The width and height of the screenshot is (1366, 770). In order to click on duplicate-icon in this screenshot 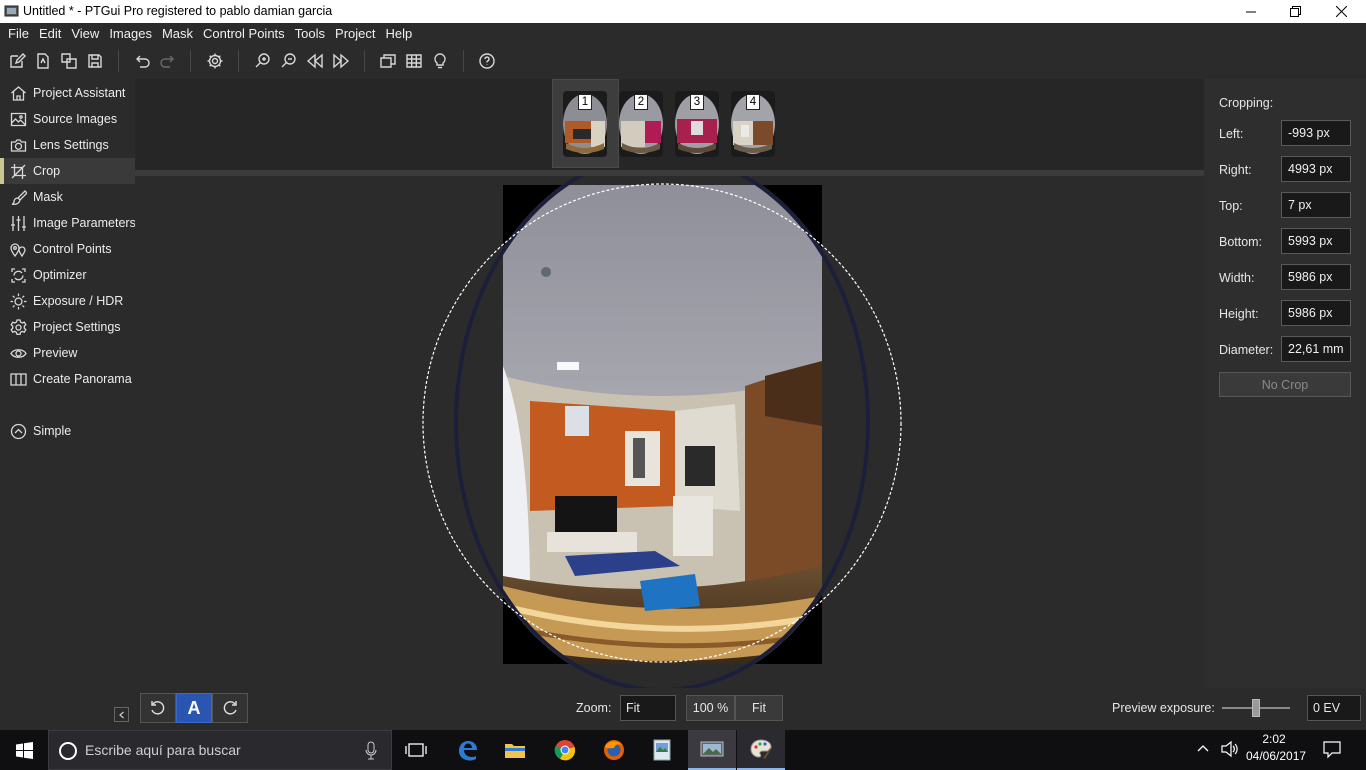, I will do `click(69, 61)`.